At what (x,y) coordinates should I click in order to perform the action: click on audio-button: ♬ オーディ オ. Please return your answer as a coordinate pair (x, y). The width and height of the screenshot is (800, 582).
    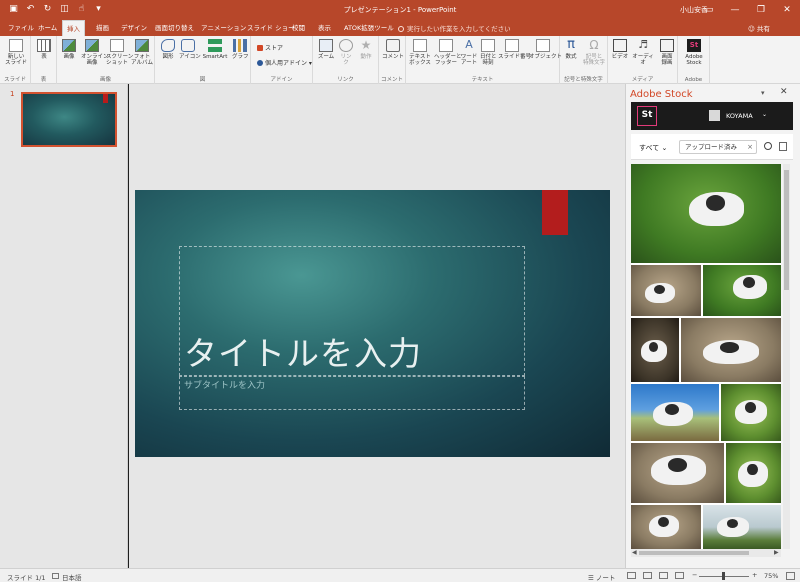
    Looking at the image, I should click on (643, 53).